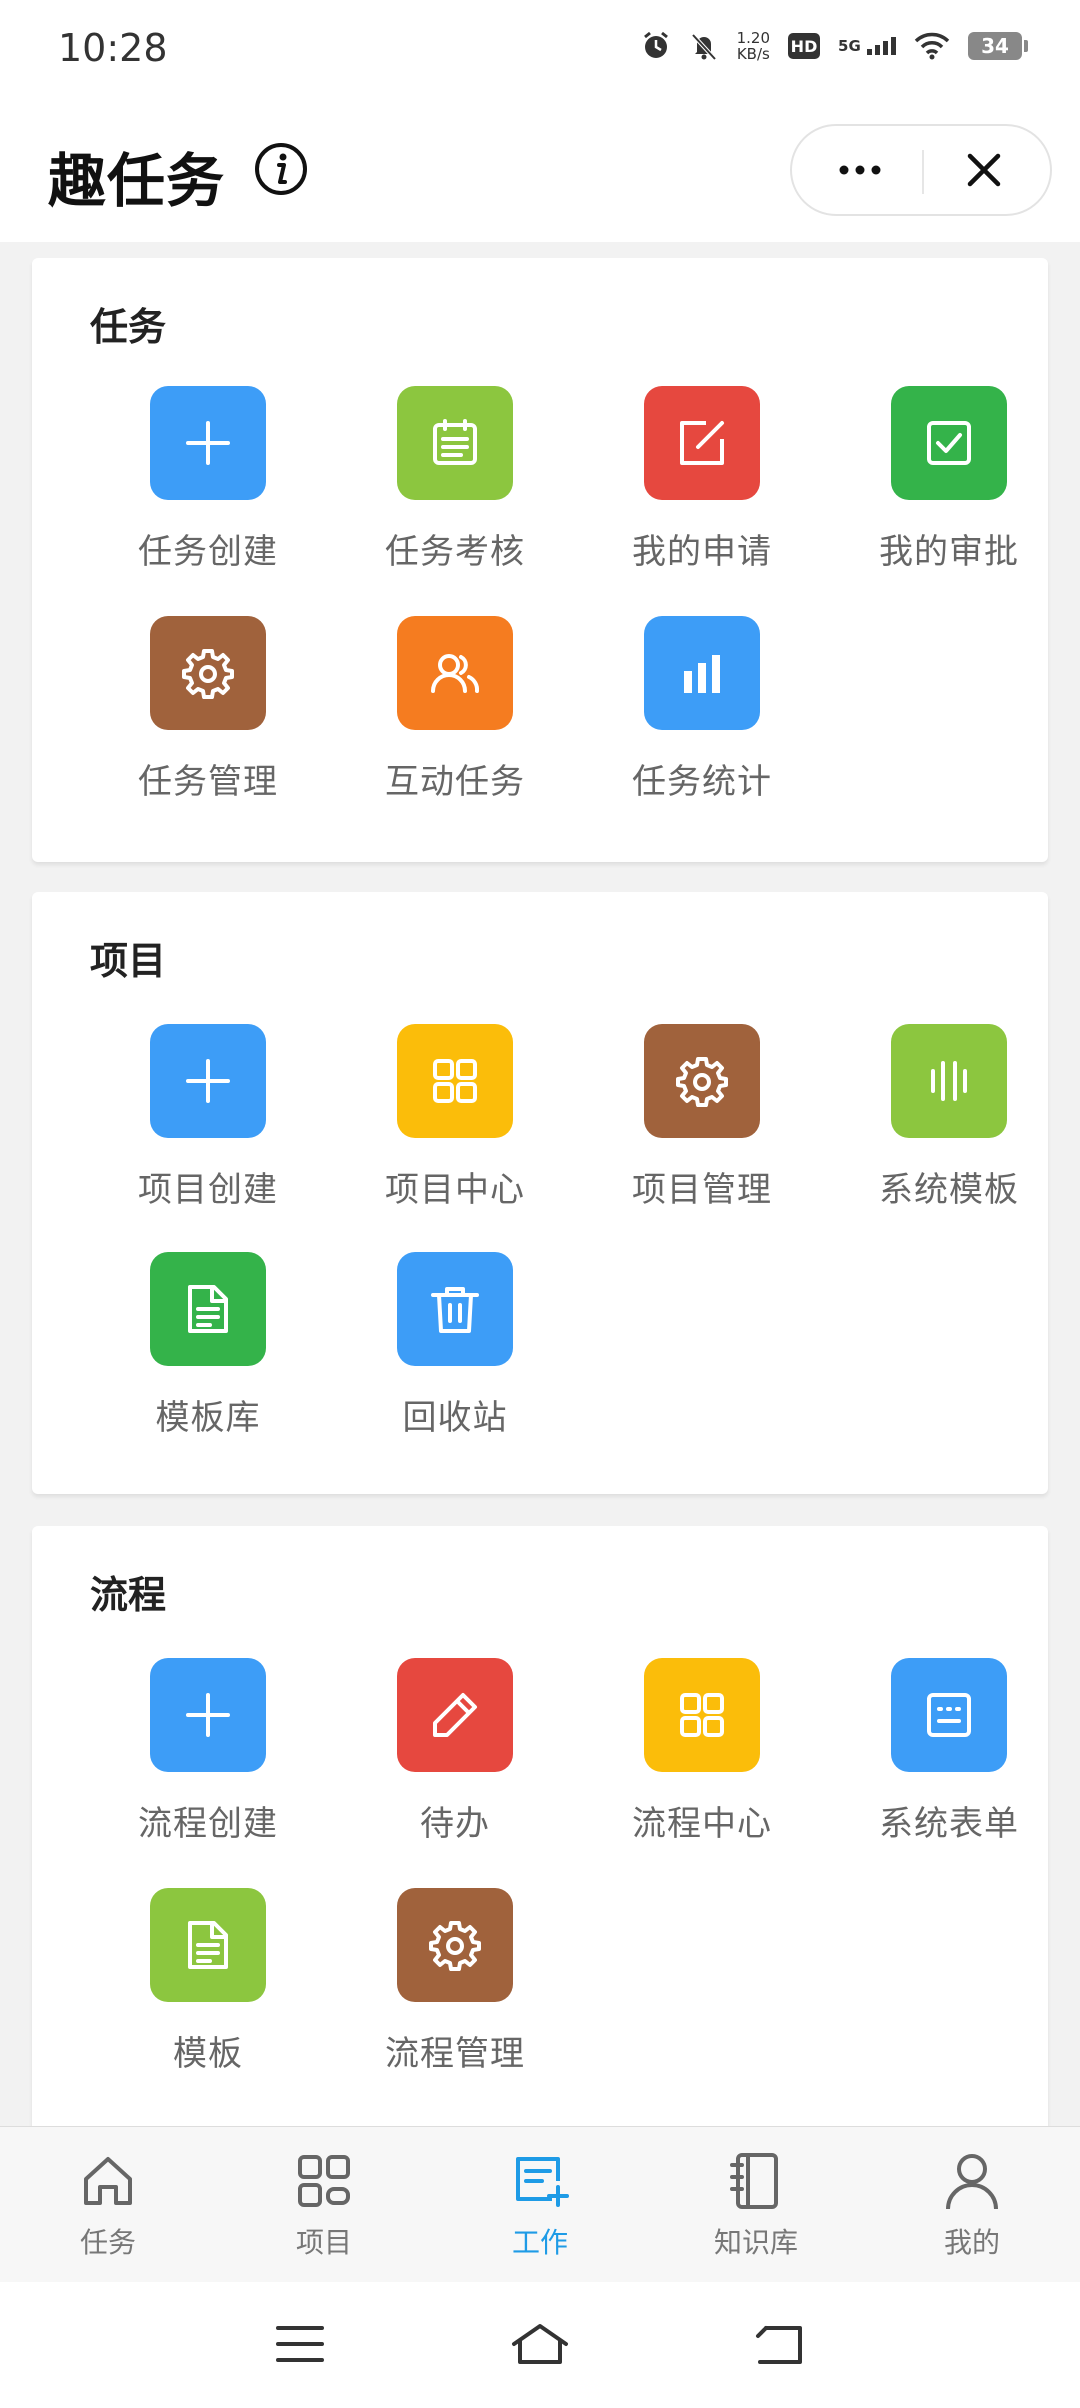 Image resolution: width=1080 pixels, height=2408 pixels. I want to click on grid-item: 待办, so click(449, 1758).